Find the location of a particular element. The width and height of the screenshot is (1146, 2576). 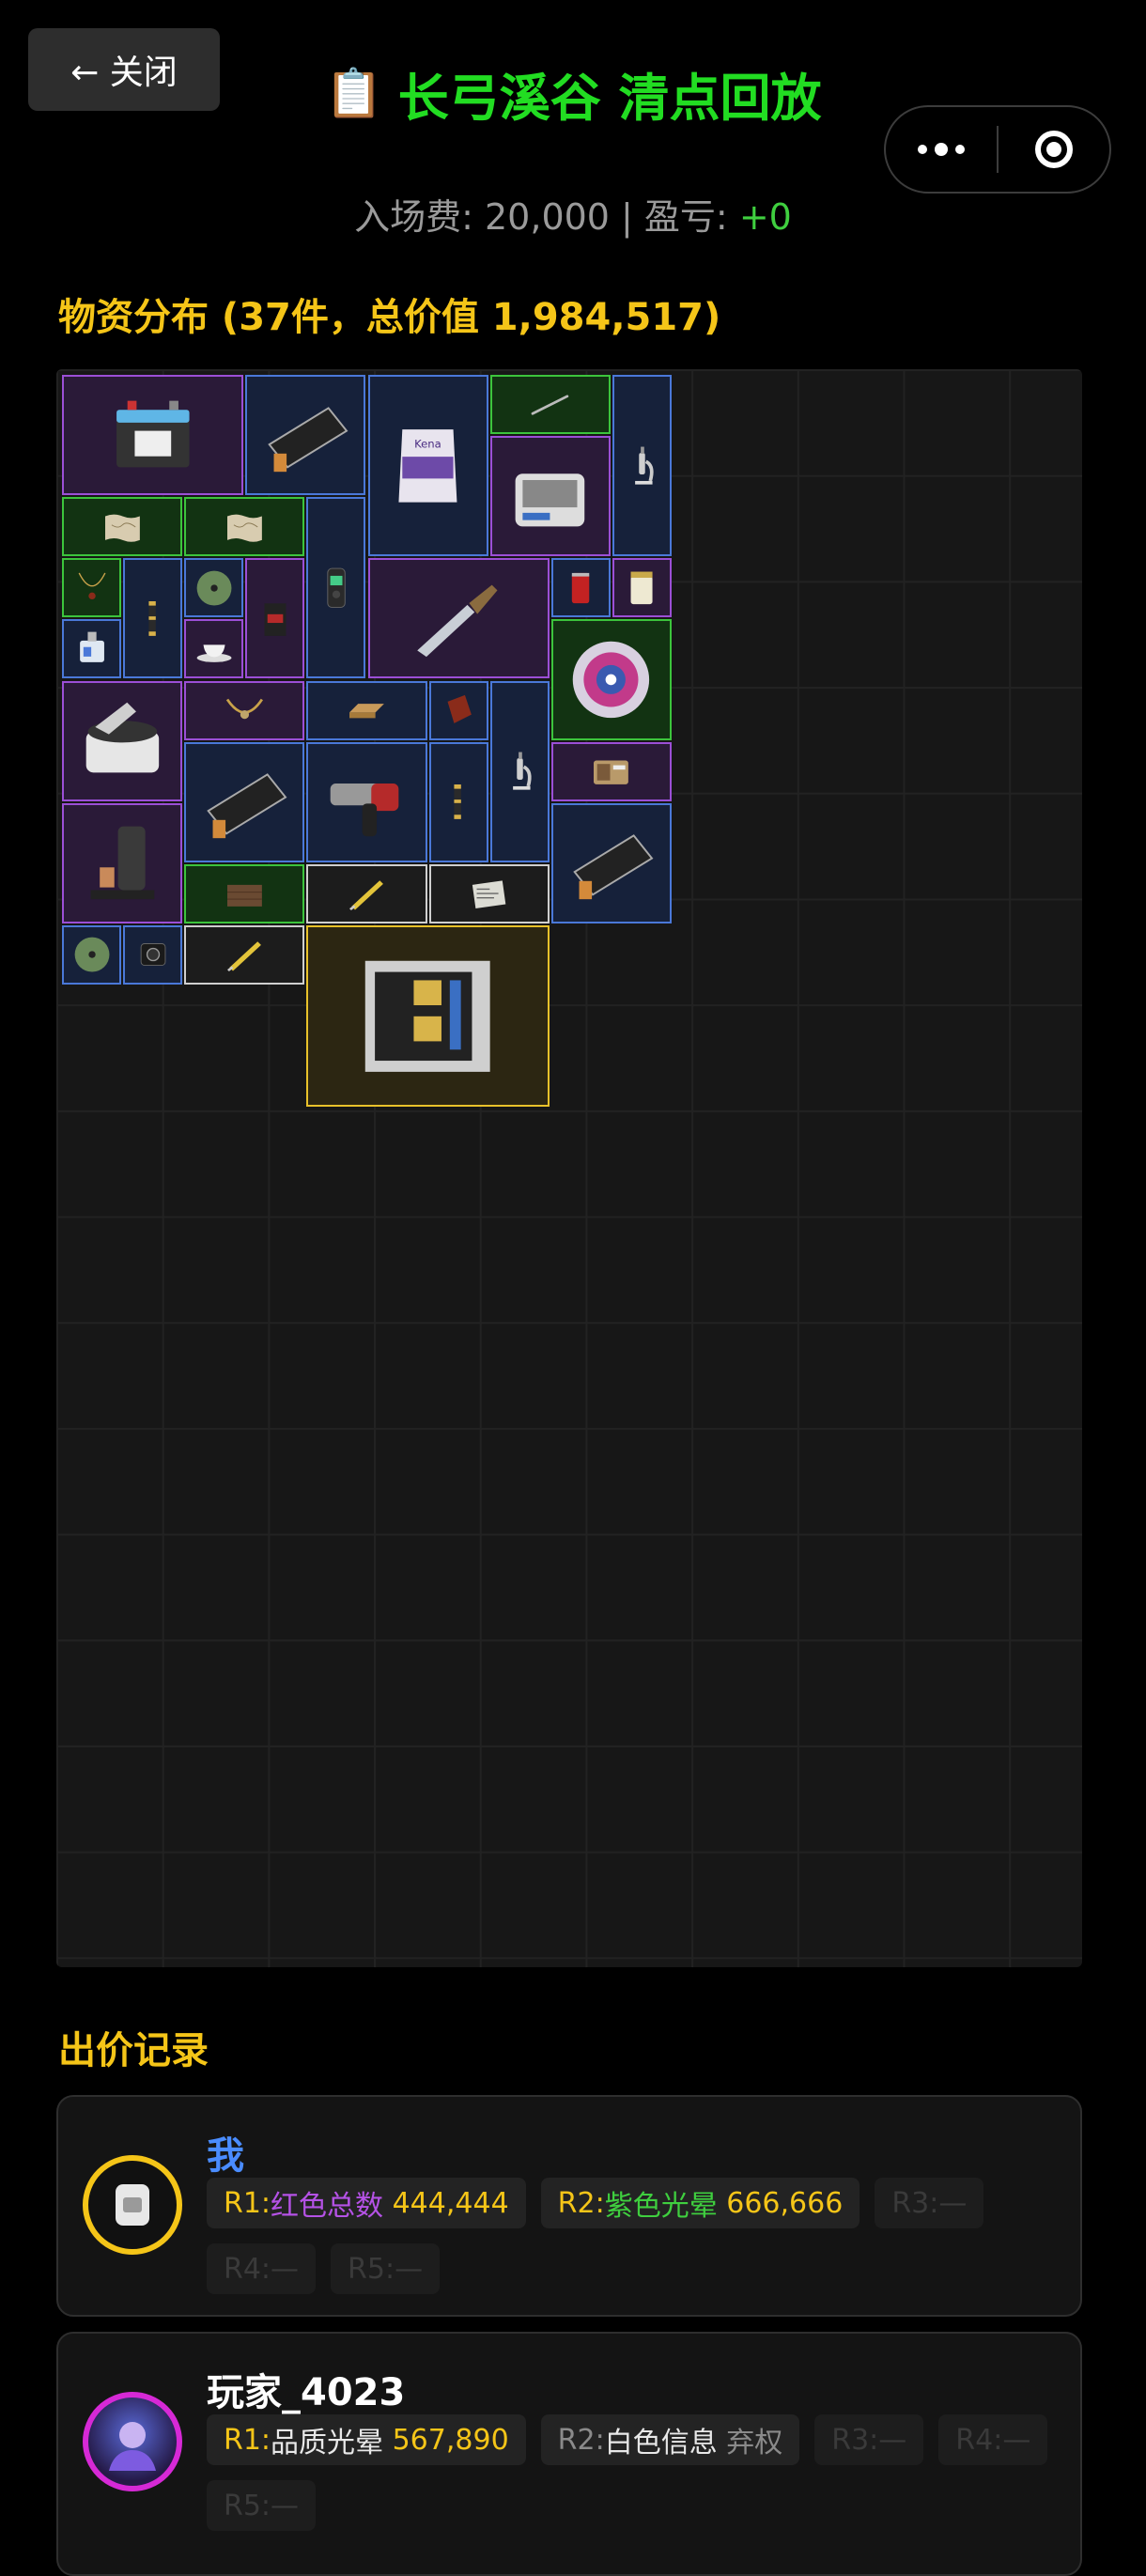

voice-recorder-icon is located at coordinates (336, 588).